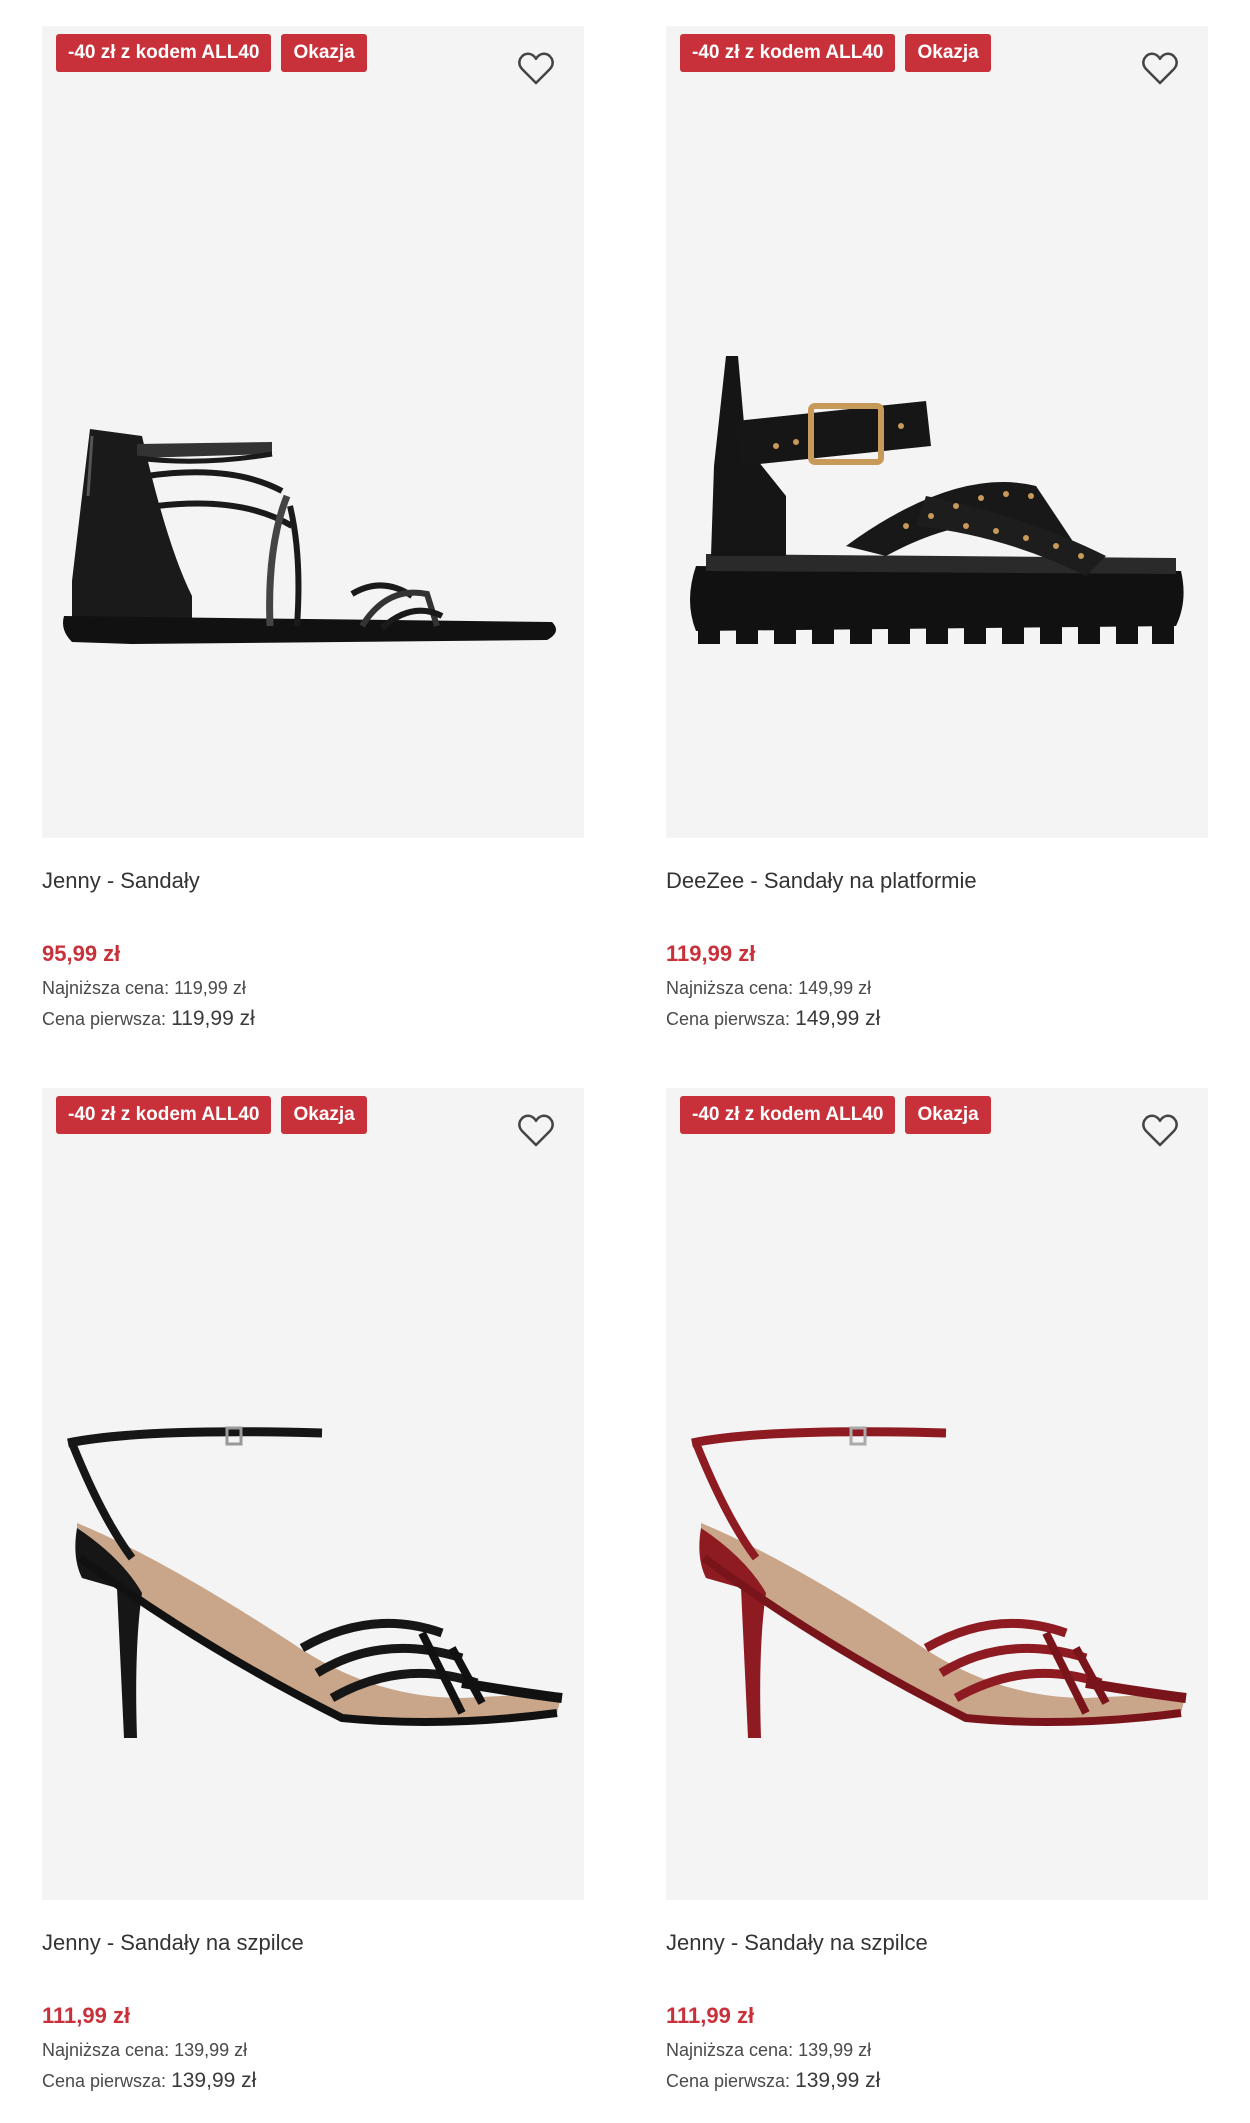  What do you see at coordinates (937, 500) in the screenshot?
I see `product-photo-platform-sandal` at bounding box center [937, 500].